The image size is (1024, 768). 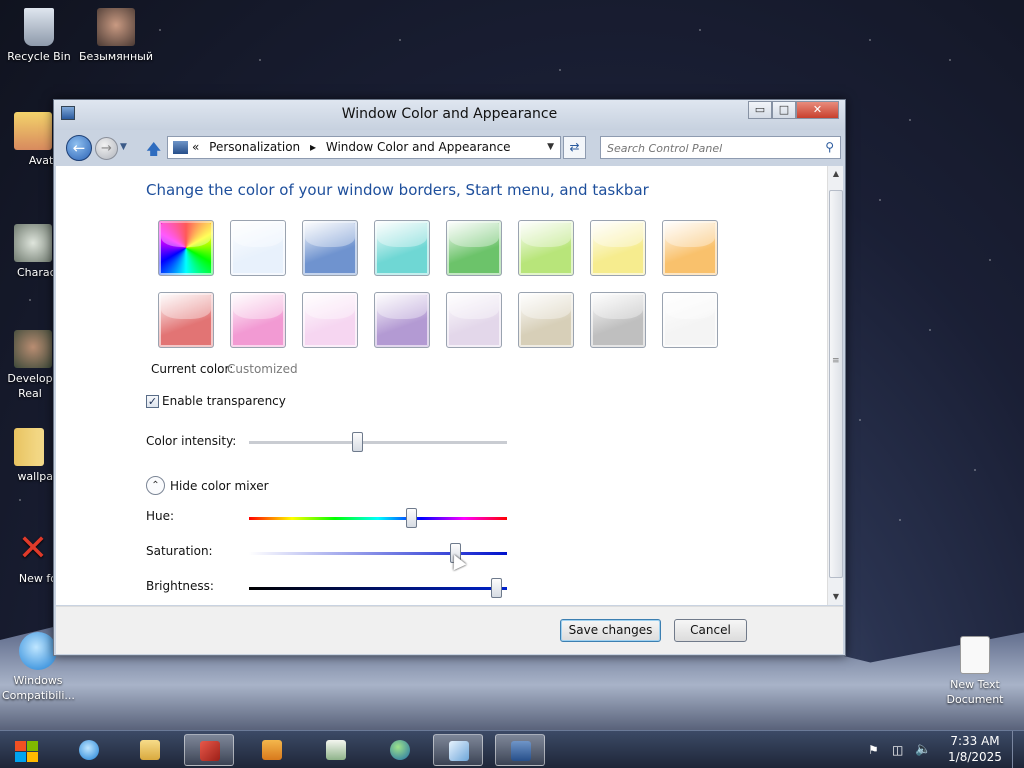 What do you see at coordinates (784, 110) in the screenshot?
I see `maximize-button: □` at bounding box center [784, 110].